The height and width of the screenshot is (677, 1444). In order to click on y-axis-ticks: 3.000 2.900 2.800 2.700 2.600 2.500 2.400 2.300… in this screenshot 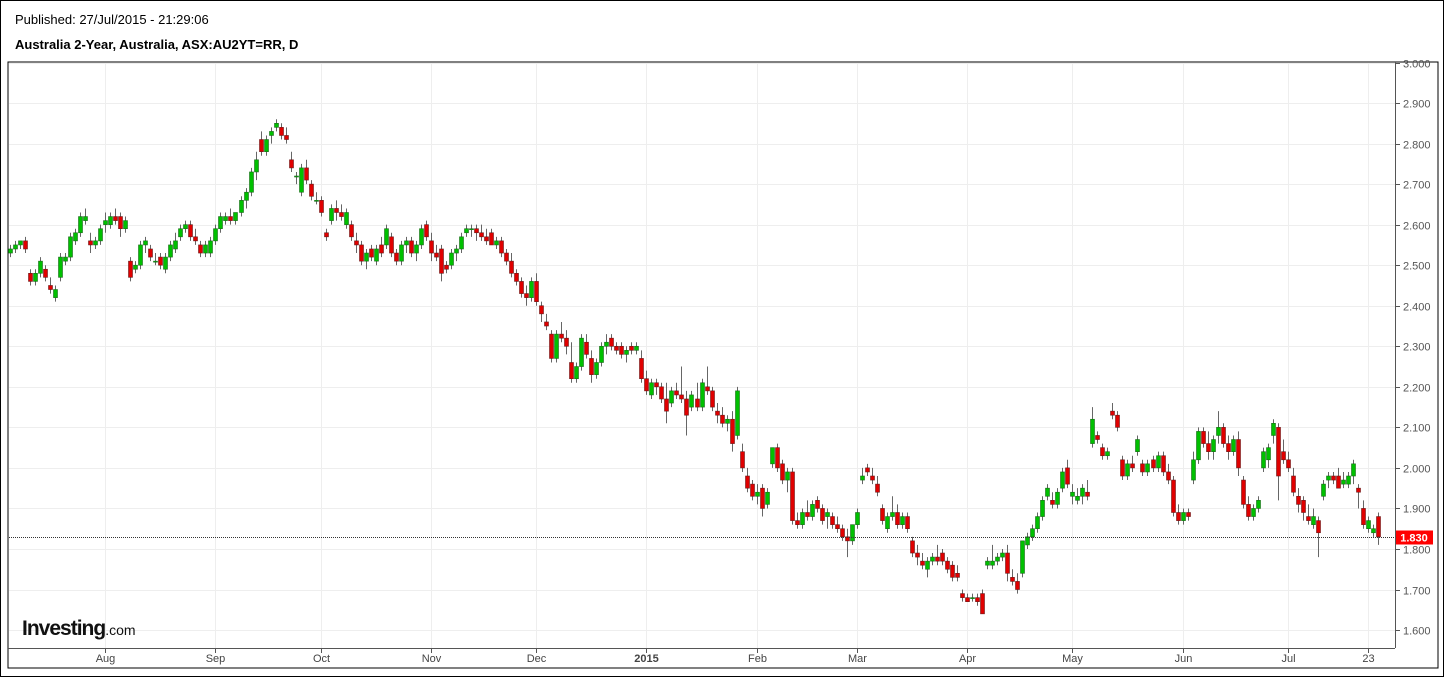, I will do `click(1413, 348)`.